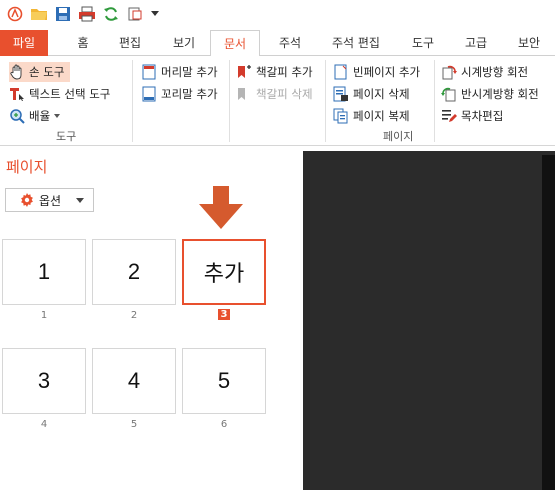 The width and height of the screenshot is (555, 490). Describe the element at coordinates (244, 94) in the screenshot. I see `bookmark-delete-icon` at that location.